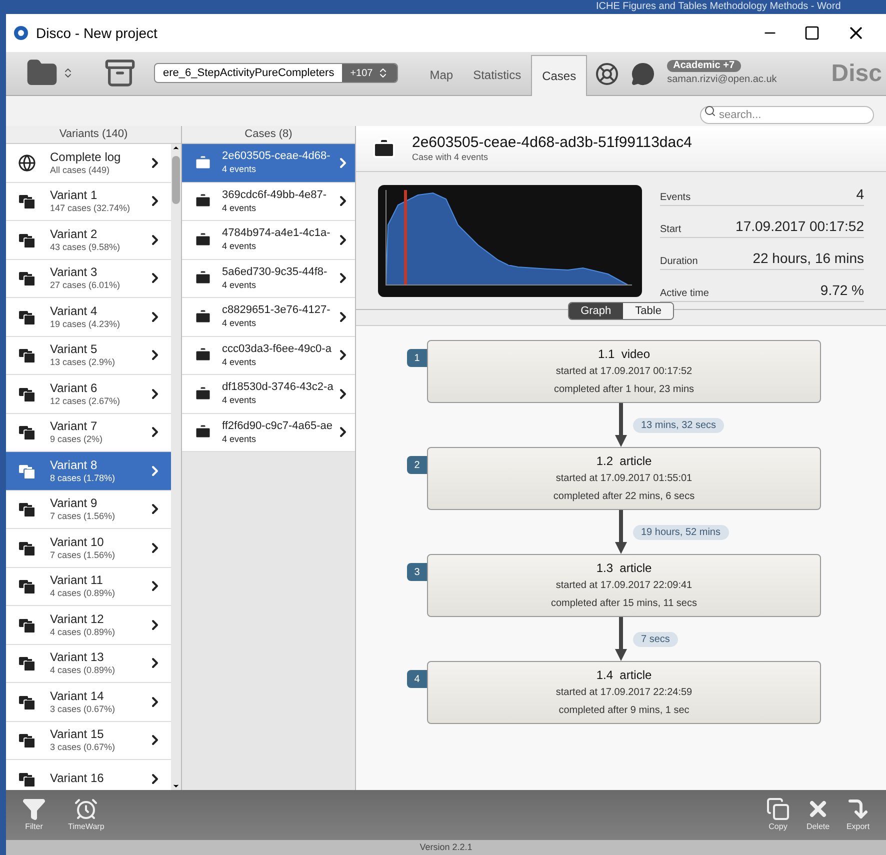  I want to click on variant-count: 8 cases (1.78%), so click(83, 478).